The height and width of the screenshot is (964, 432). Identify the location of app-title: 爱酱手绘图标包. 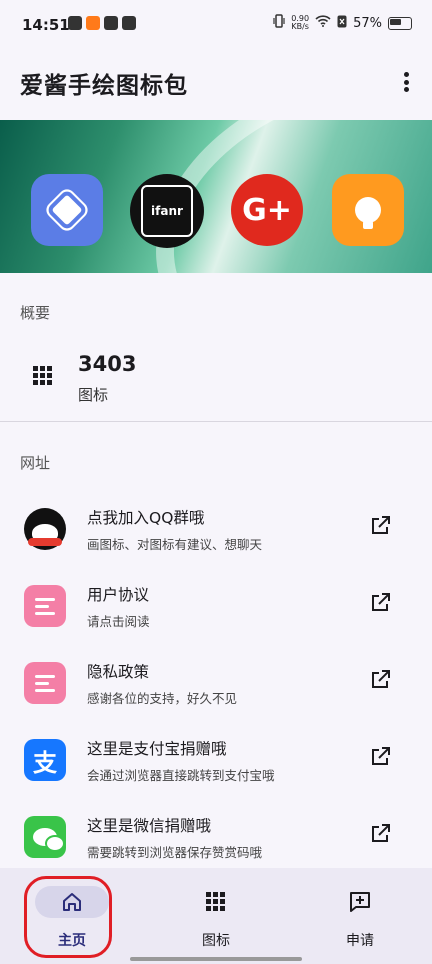
(104, 86).